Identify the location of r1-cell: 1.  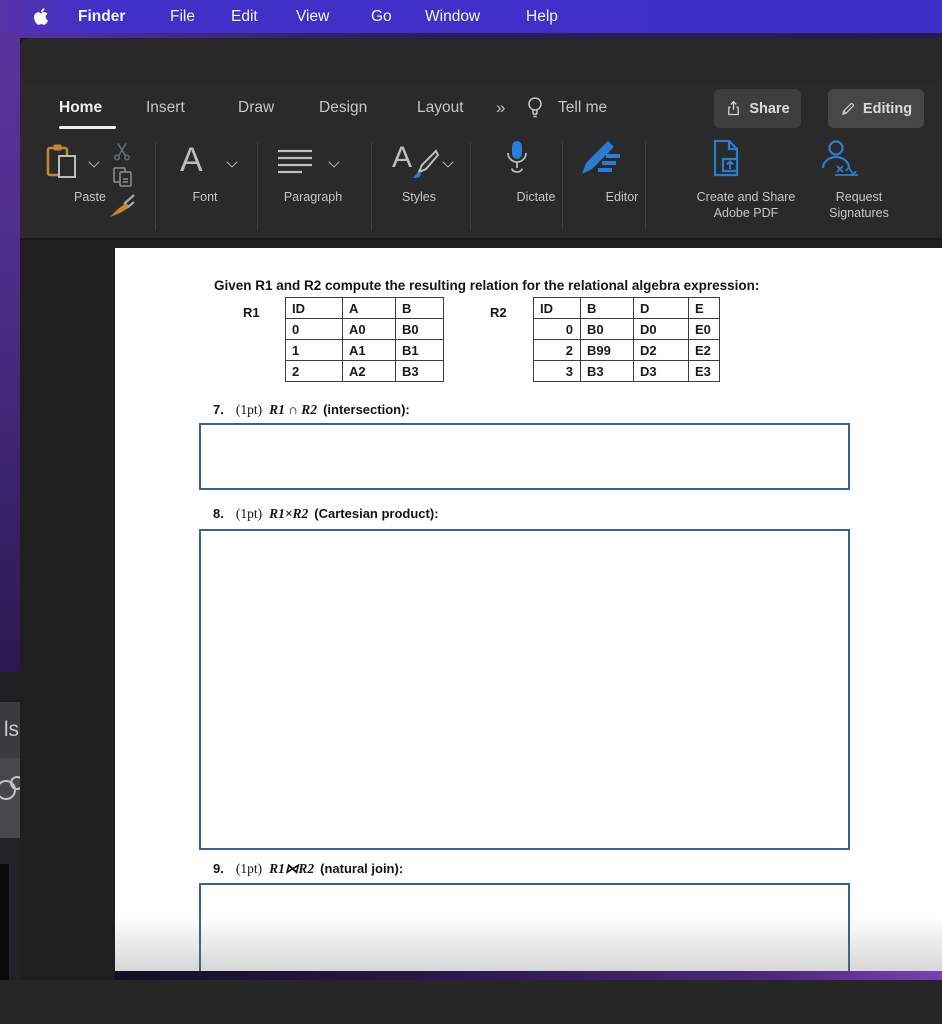
(314, 350).